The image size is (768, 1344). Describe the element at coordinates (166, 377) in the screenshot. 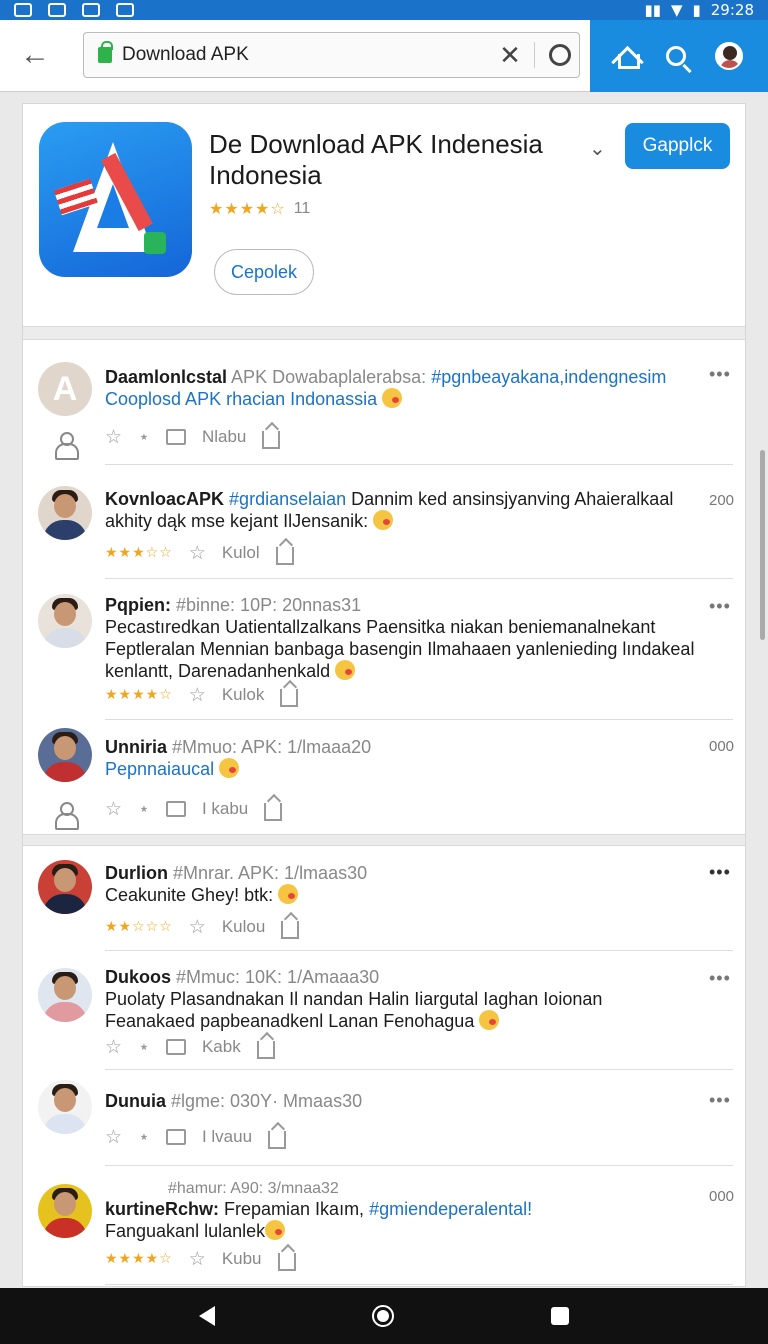

I see `post-author: Daamlonlcstal` at that location.